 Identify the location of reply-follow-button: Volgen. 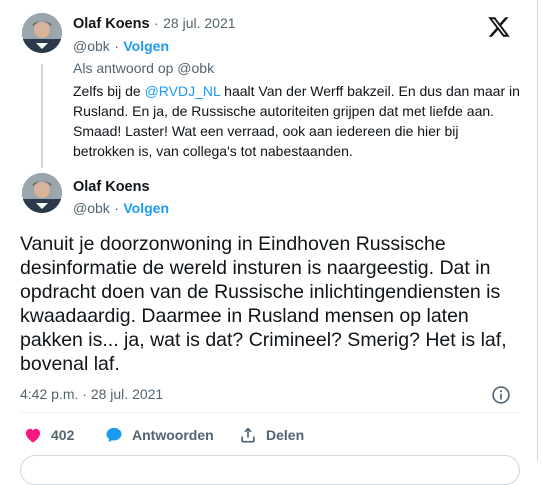
(146, 46).